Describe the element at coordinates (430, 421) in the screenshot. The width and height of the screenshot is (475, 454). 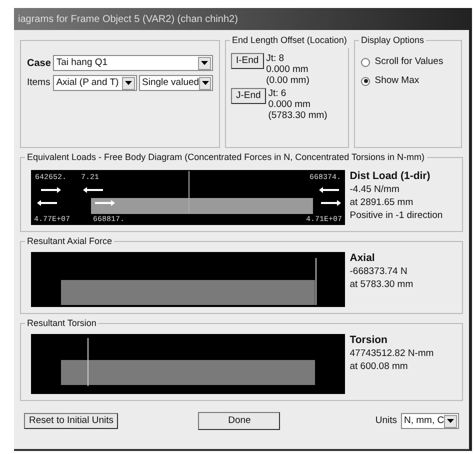
I see `dropdown: N, mm, C` at that location.